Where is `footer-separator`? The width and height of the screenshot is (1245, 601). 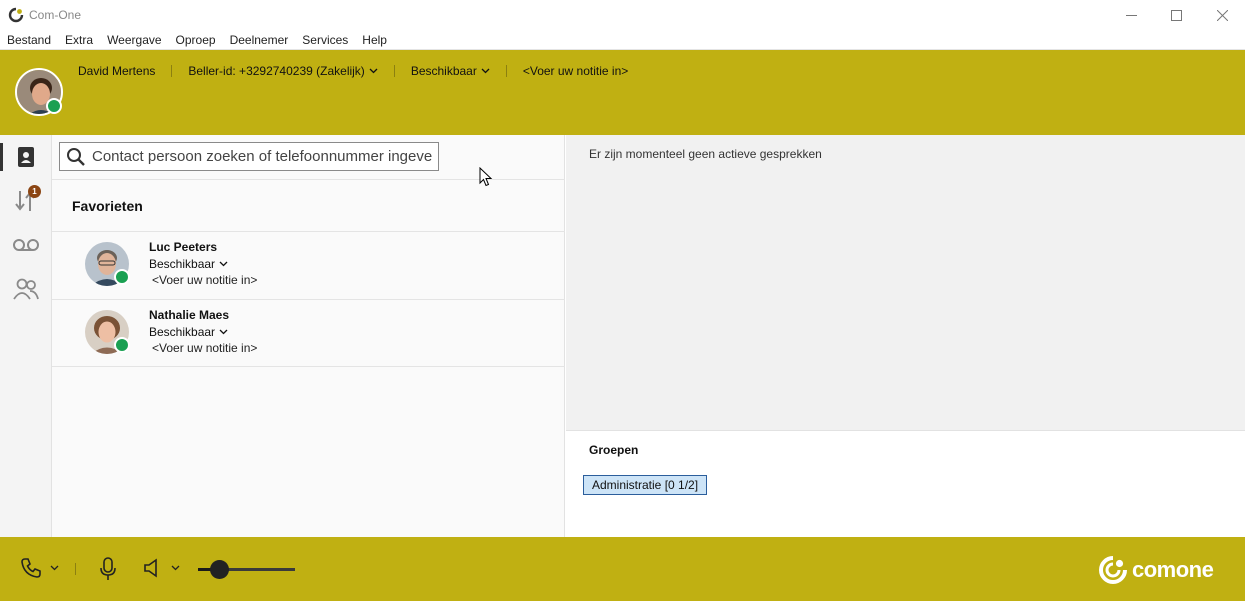
footer-separator is located at coordinates (75, 569).